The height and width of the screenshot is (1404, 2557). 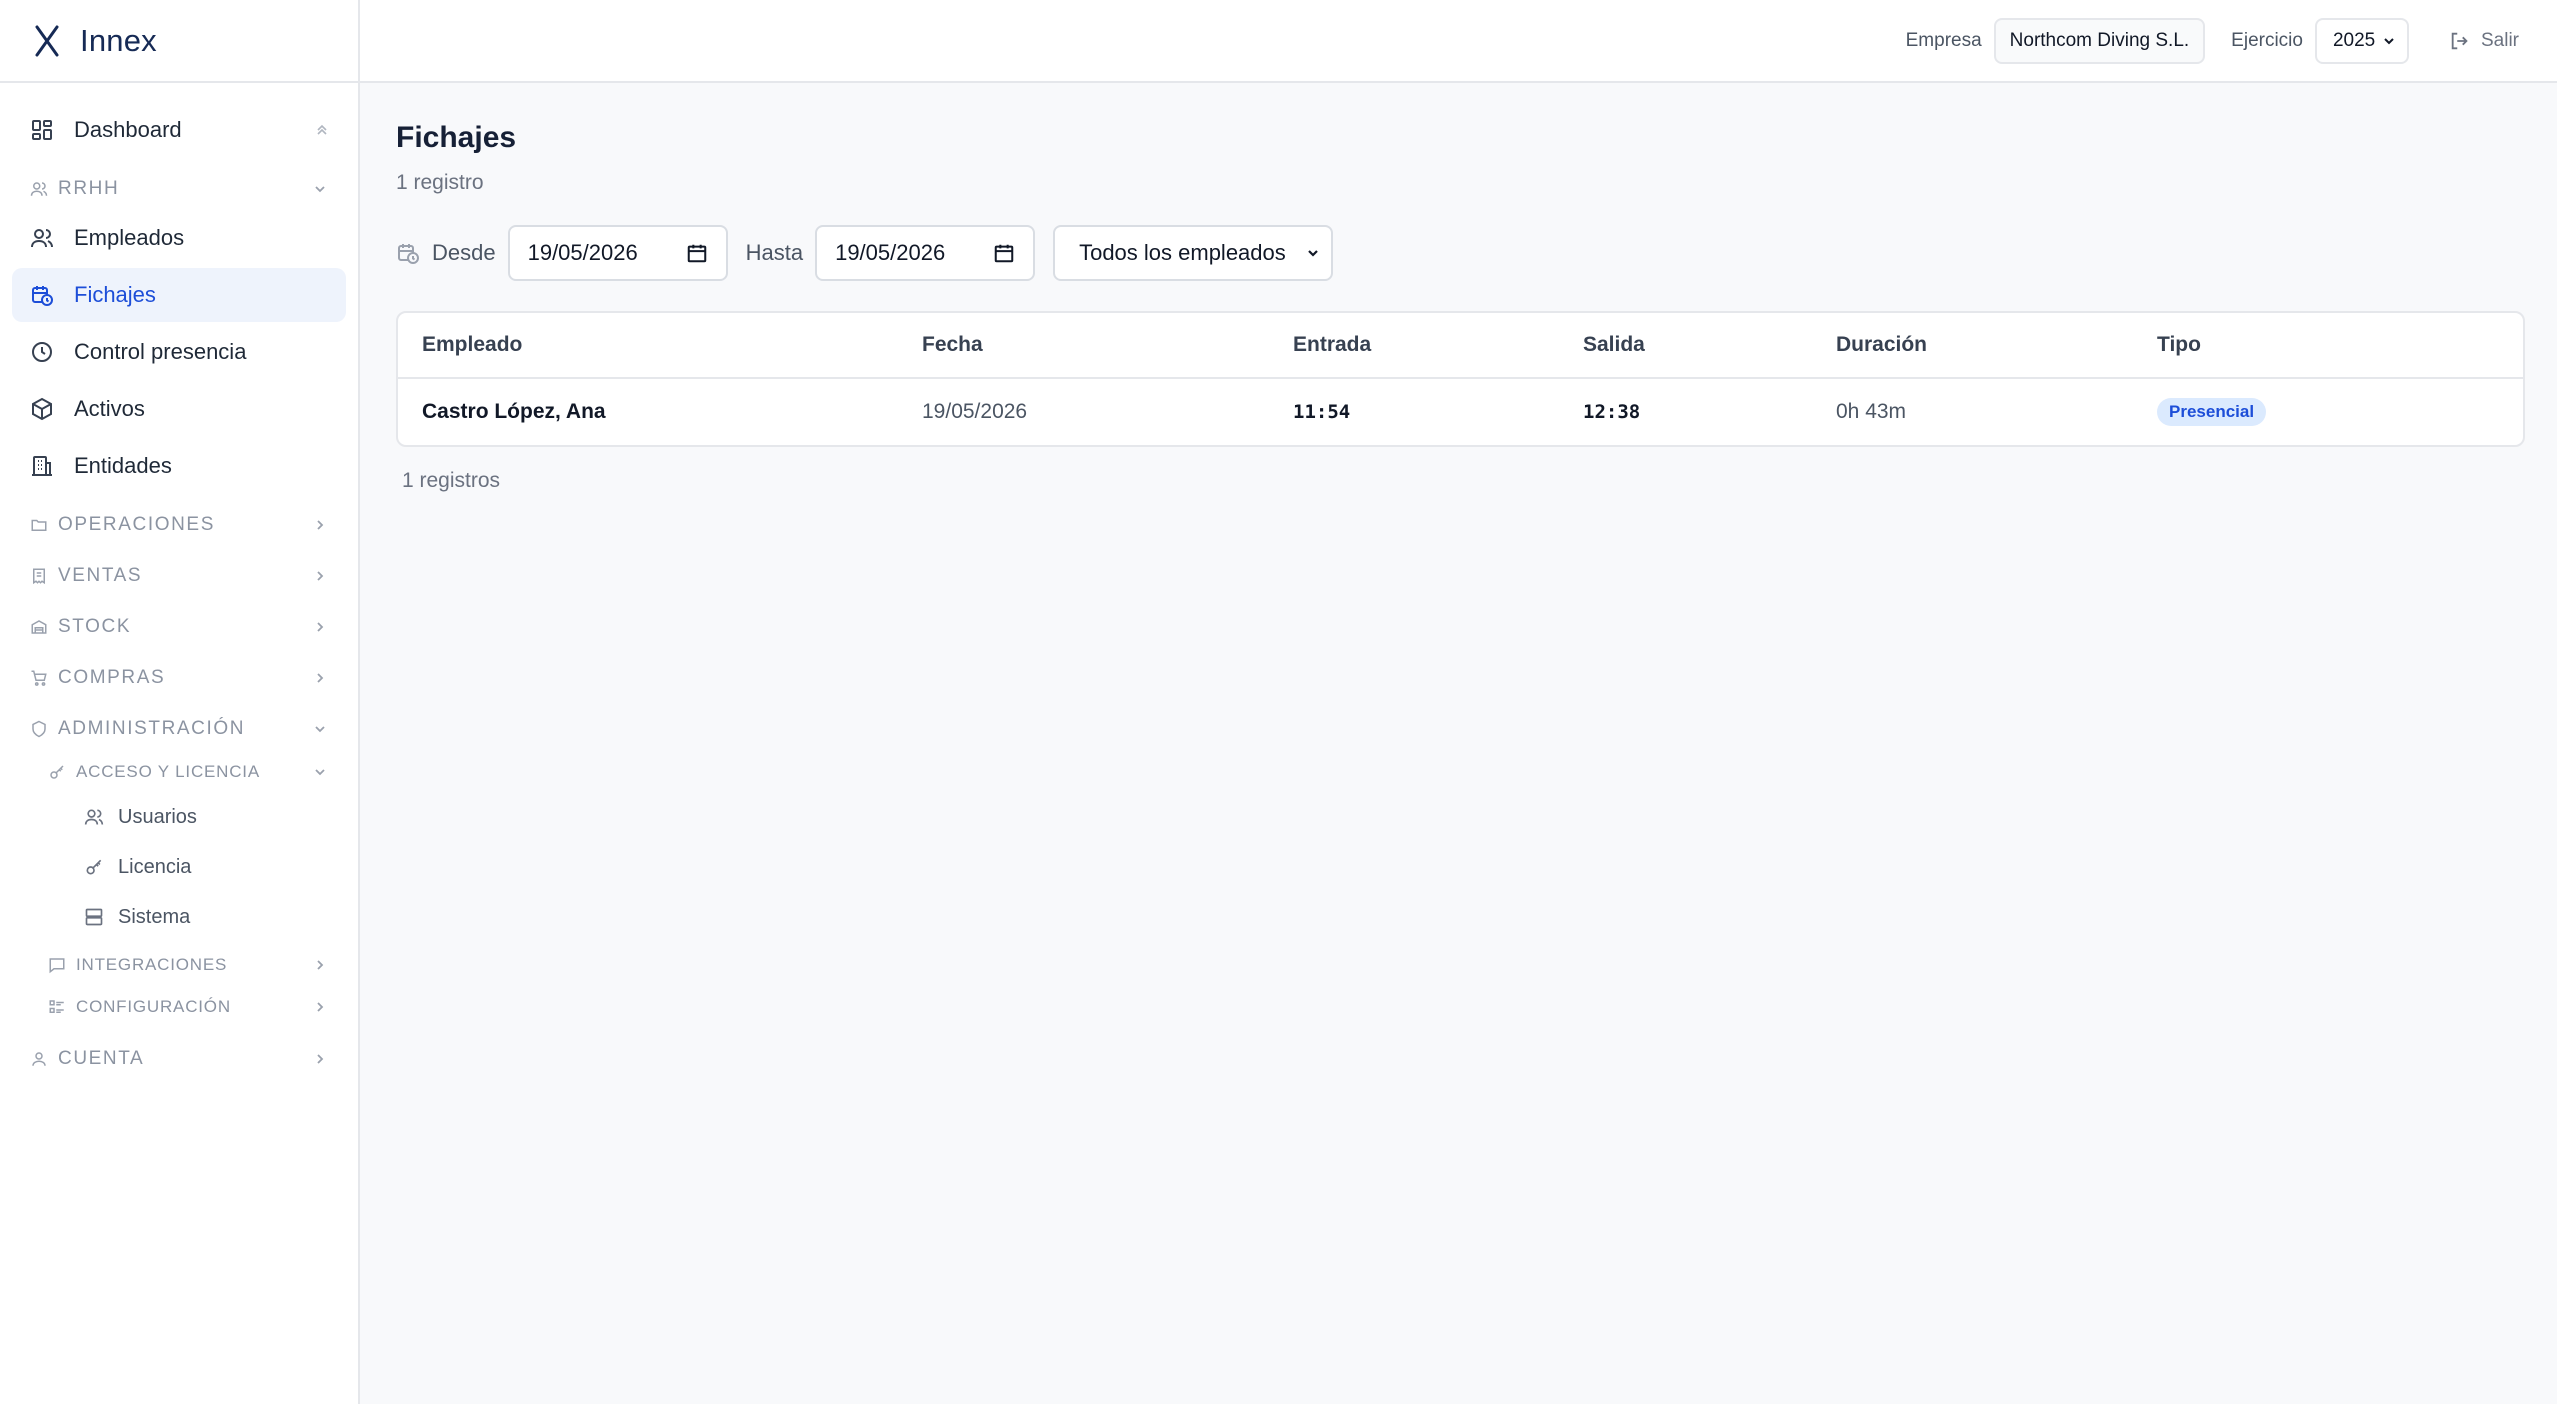 I want to click on dashboard-icon, so click(x=42, y=130).